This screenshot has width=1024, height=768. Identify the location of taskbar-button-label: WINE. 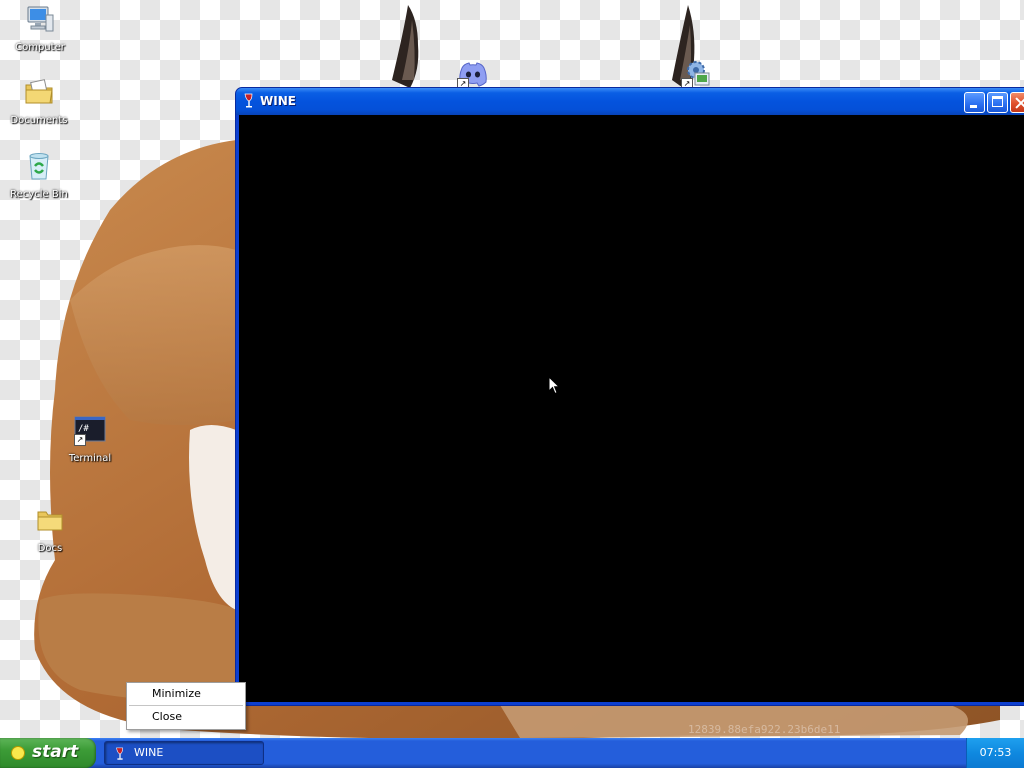
(149, 752).